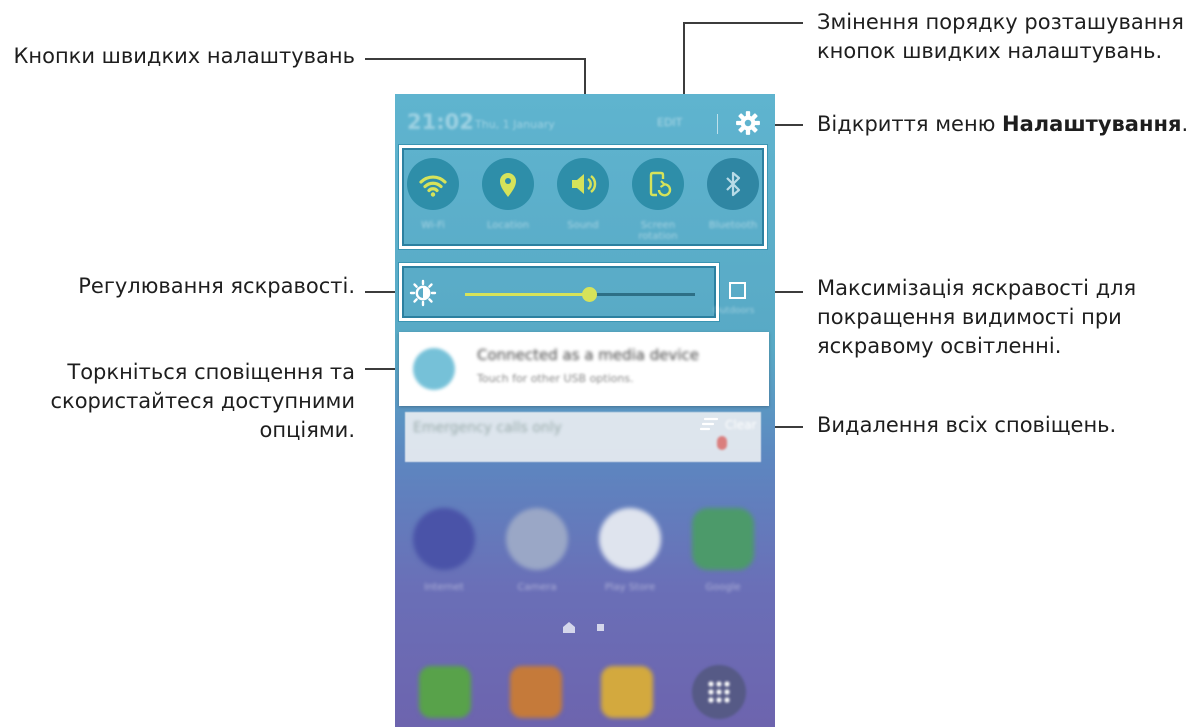 Image resolution: width=1197 pixels, height=727 pixels. What do you see at coordinates (722, 443) in the screenshot?
I see `mic-icon` at bounding box center [722, 443].